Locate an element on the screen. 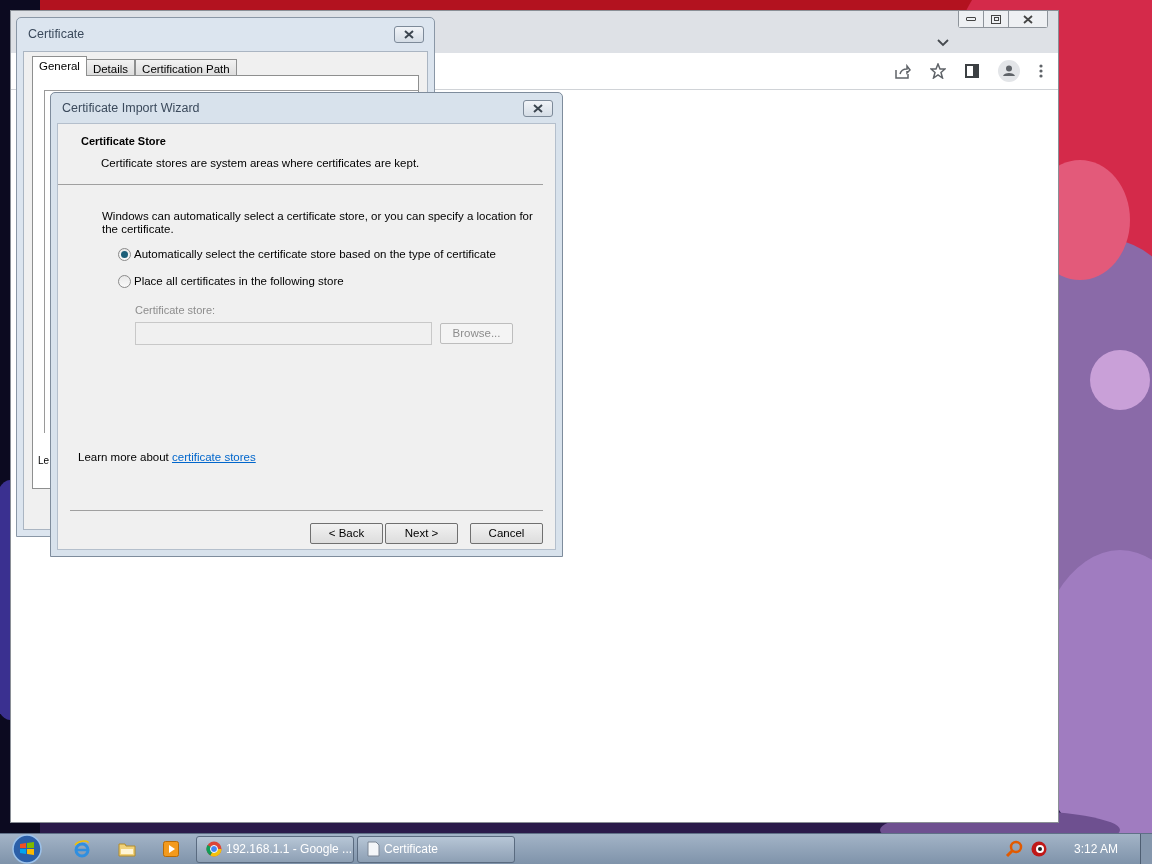  media-player-icon is located at coordinates (171, 849).